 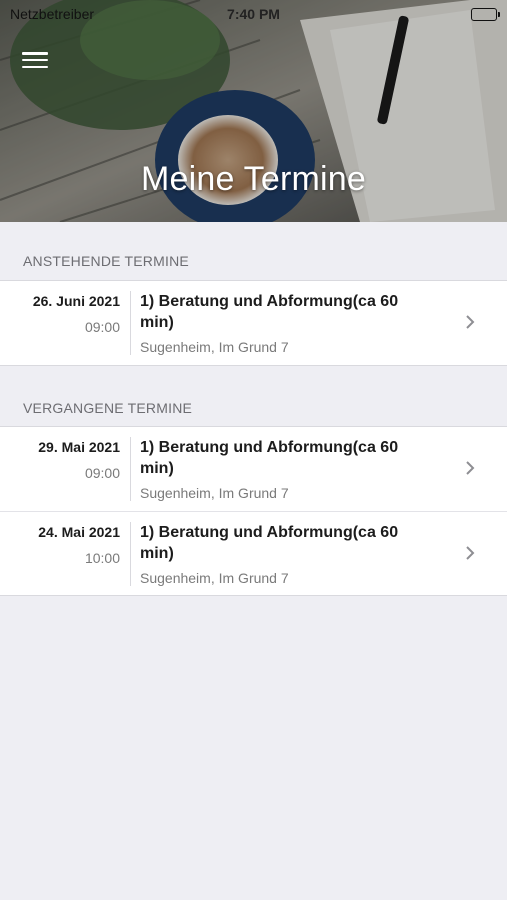 What do you see at coordinates (108, 408) in the screenshot?
I see `section-header-past: VERGANGENE TERMINE` at bounding box center [108, 408].